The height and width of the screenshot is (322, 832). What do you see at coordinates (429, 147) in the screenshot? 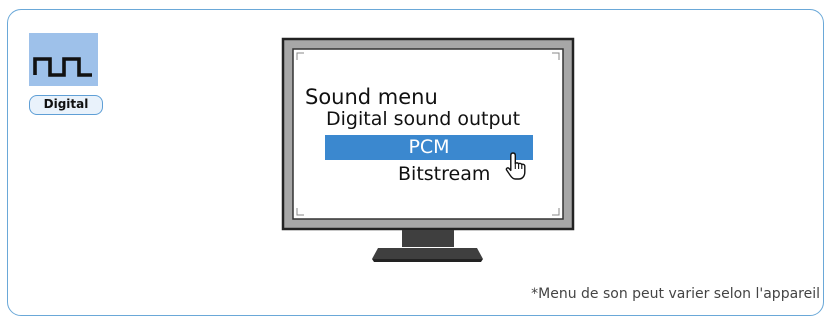
I see `menu-option-pcm: PCM` at bounding box center [429, 147].